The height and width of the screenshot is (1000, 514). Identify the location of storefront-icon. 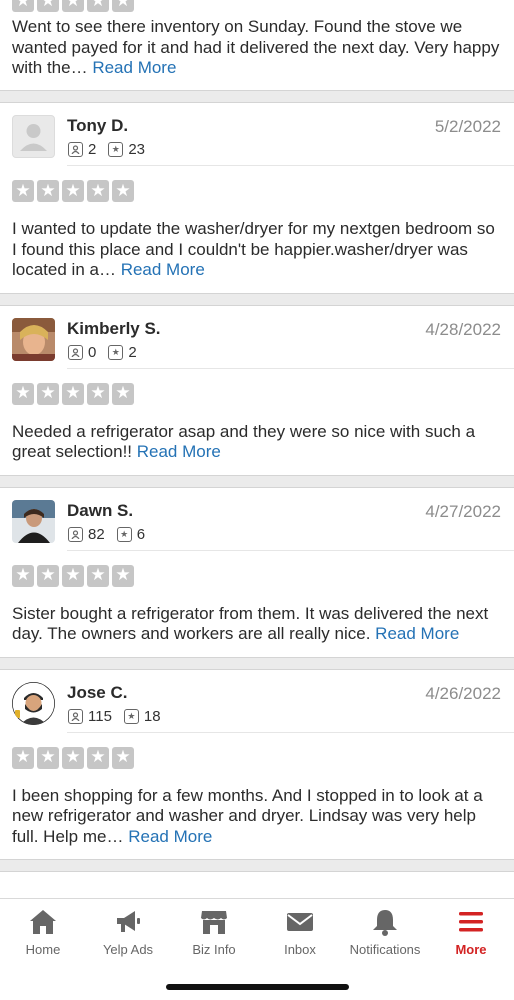
(214, 922).